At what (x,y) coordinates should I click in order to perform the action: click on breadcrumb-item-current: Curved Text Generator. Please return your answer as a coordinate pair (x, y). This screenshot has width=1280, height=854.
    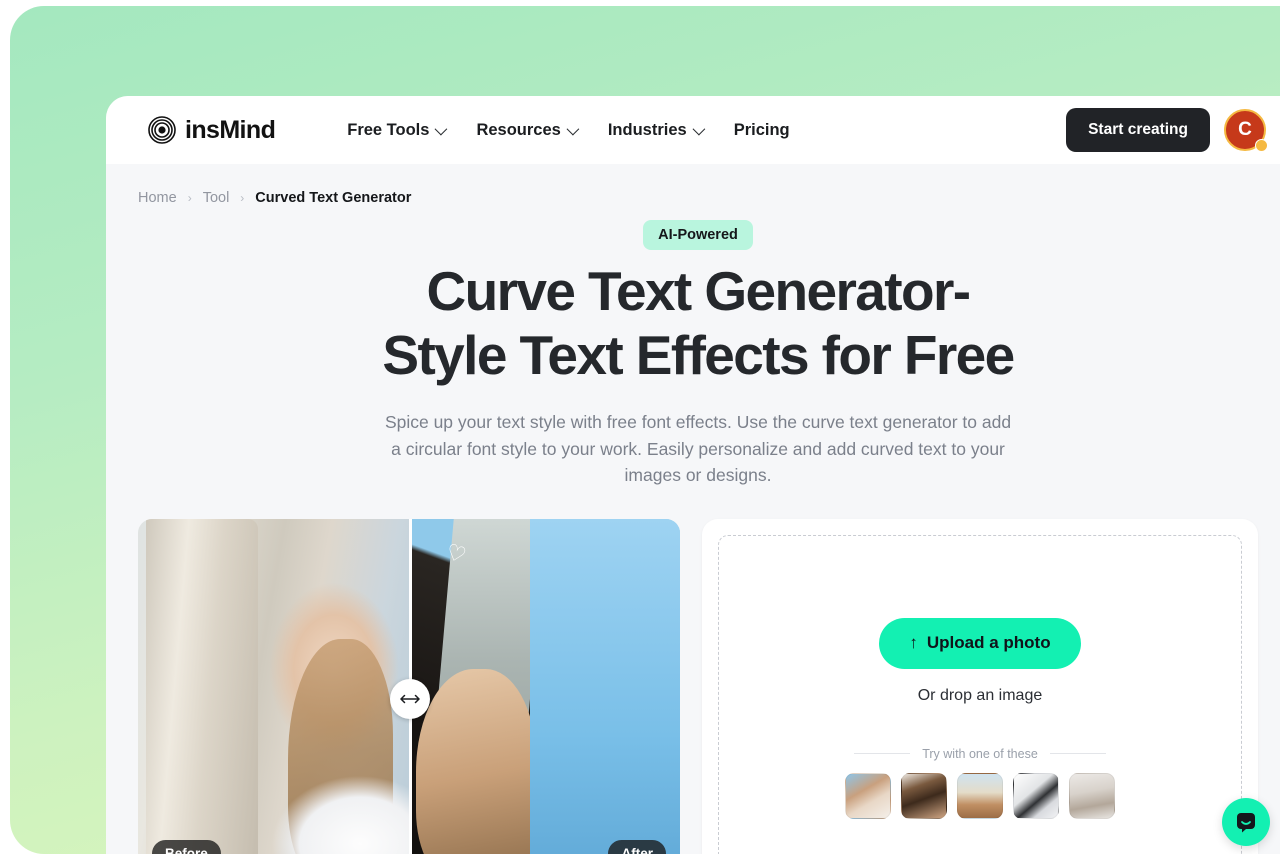
    Looking at the image, I should click on (333, 198).